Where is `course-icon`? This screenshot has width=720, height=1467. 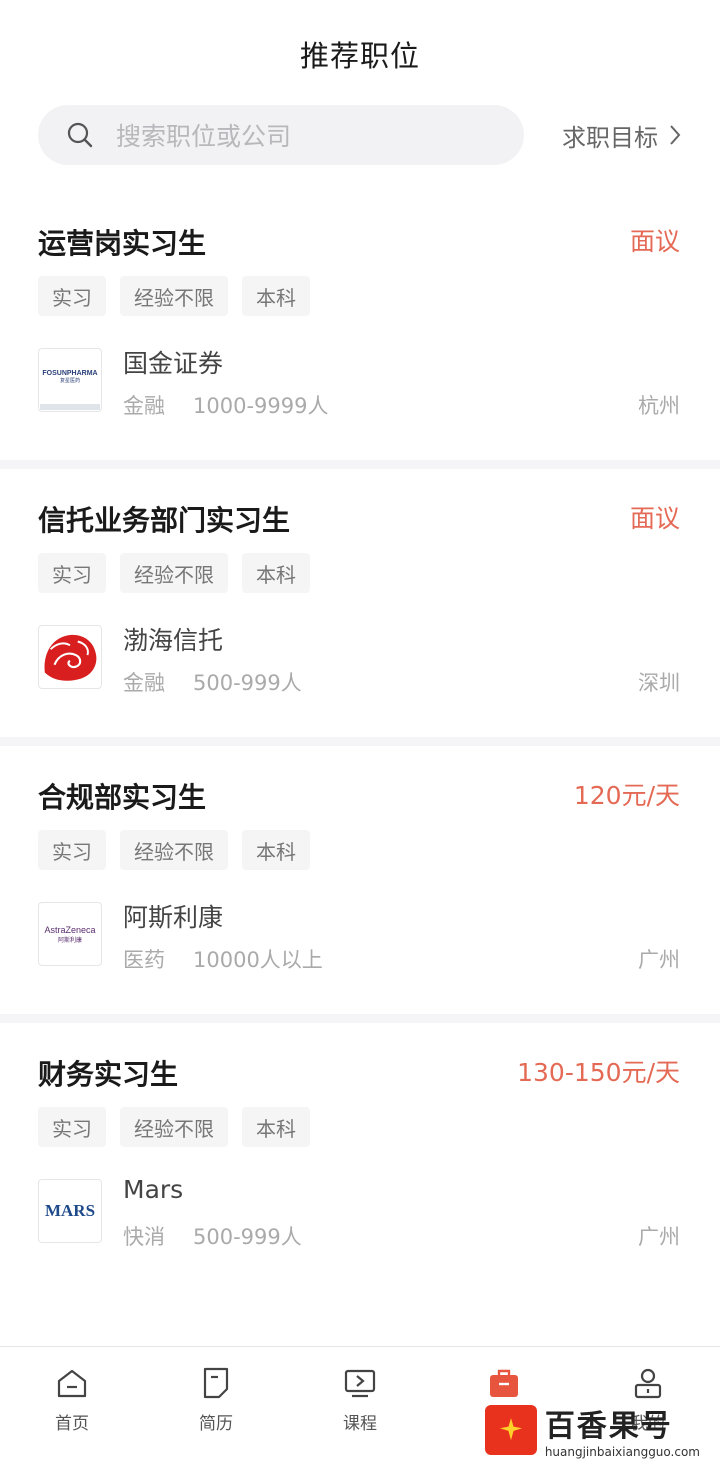
course-icon is located at coordinates (360, 1383).